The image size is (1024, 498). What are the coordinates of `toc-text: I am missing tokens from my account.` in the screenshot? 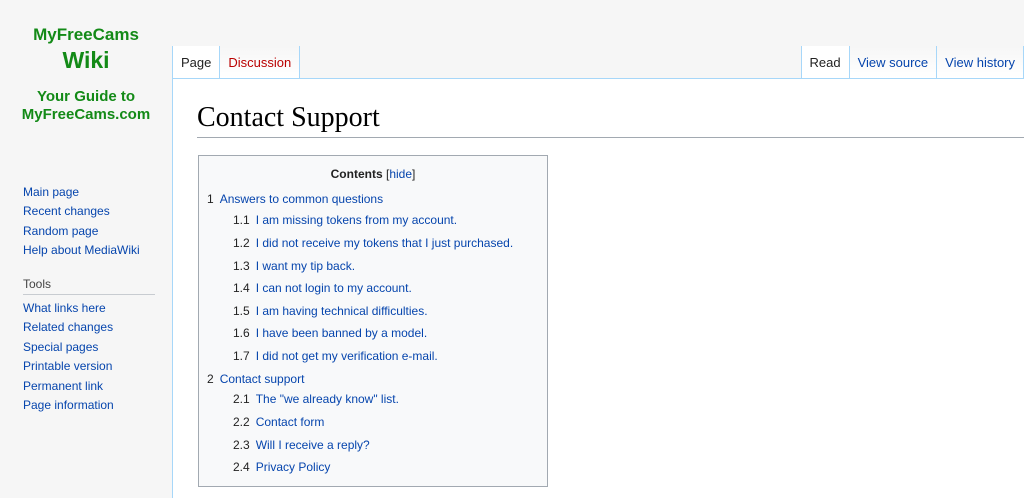 It's located at (356, 220).